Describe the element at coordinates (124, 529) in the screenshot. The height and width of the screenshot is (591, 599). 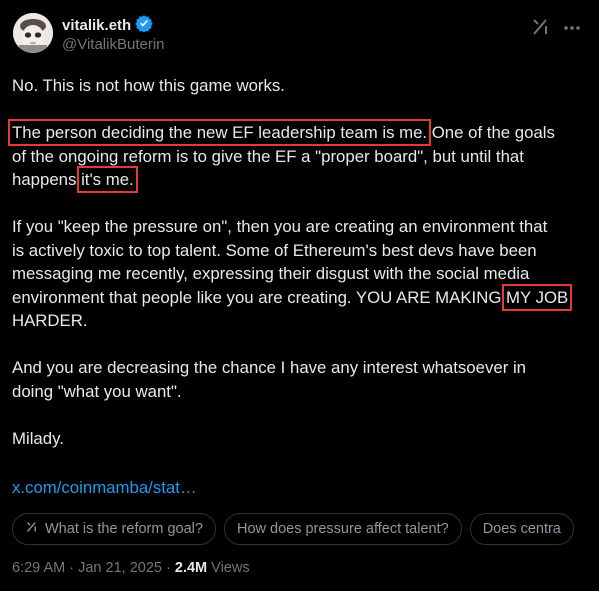
I see `chip-label: What is the reform goal?` at that location.